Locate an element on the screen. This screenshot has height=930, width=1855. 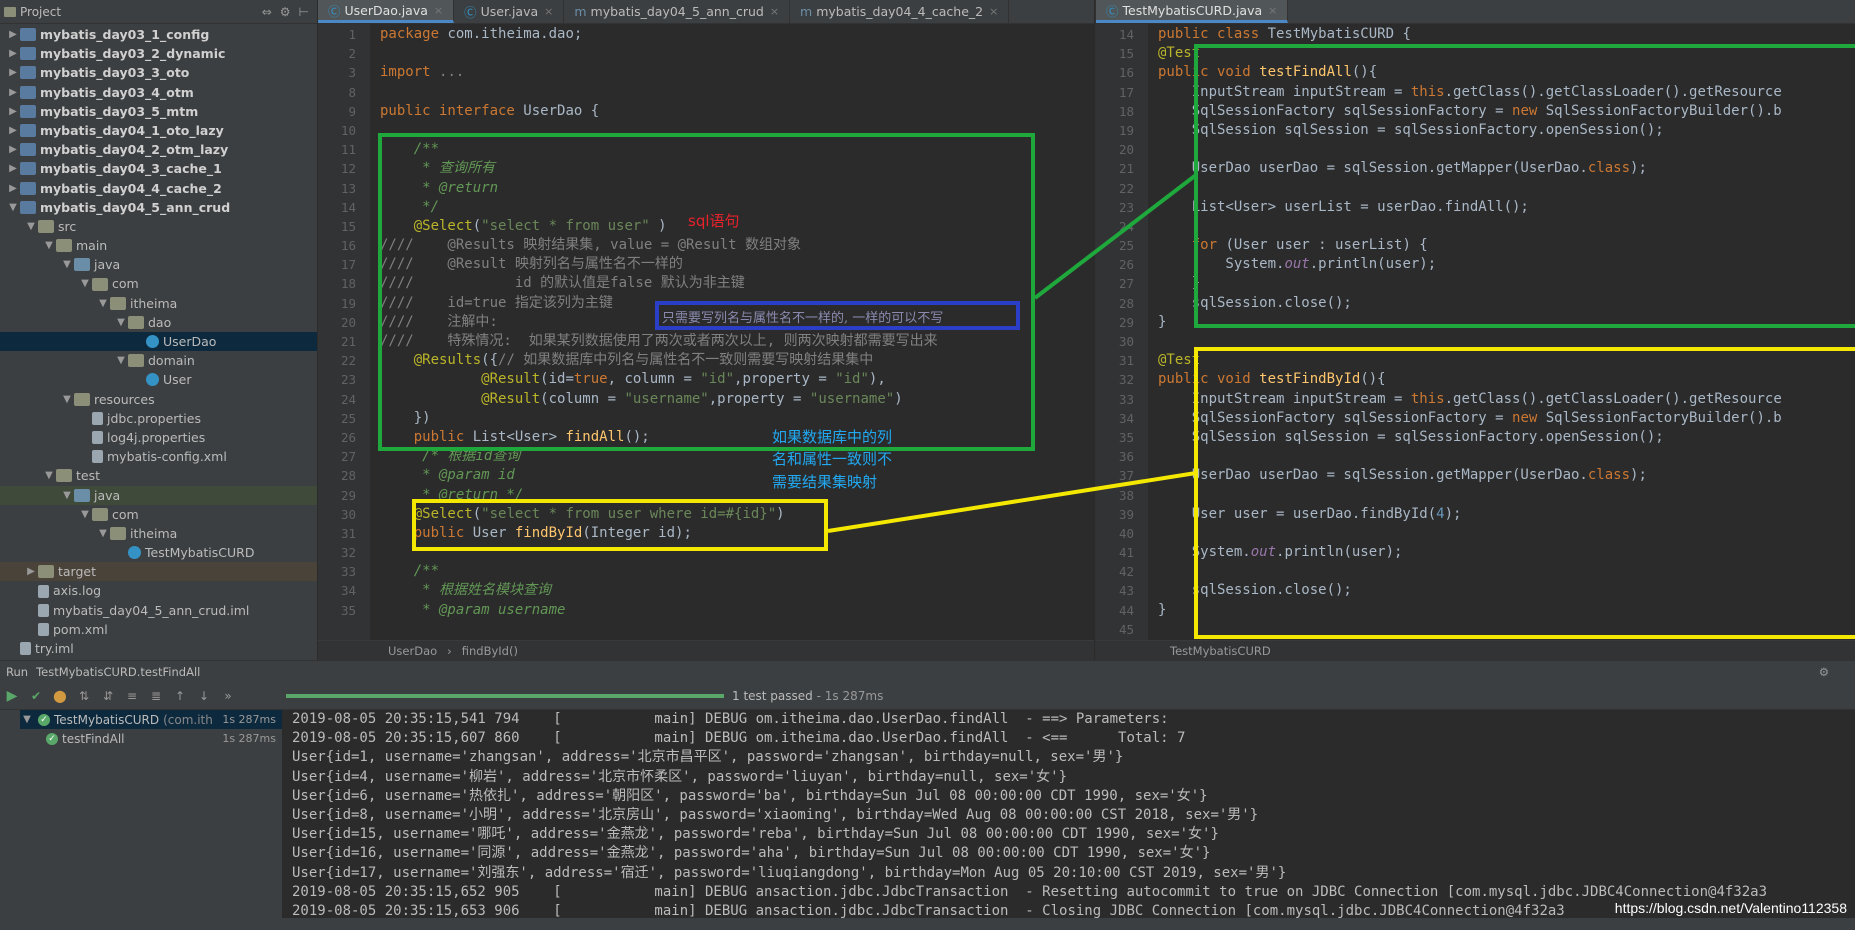
breadcrumb-item: UserDao is located at coordinates (412, 651).